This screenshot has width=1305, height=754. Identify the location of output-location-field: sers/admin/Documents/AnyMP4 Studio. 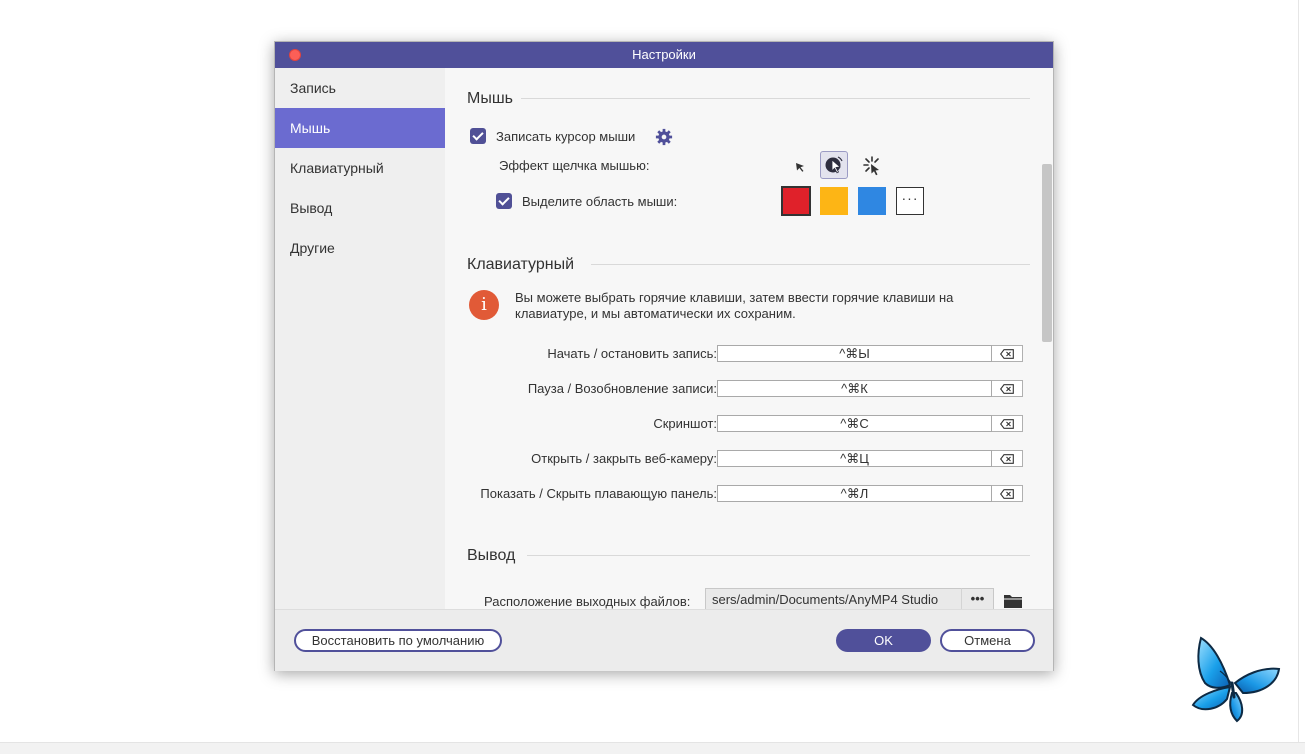
(833, 598).